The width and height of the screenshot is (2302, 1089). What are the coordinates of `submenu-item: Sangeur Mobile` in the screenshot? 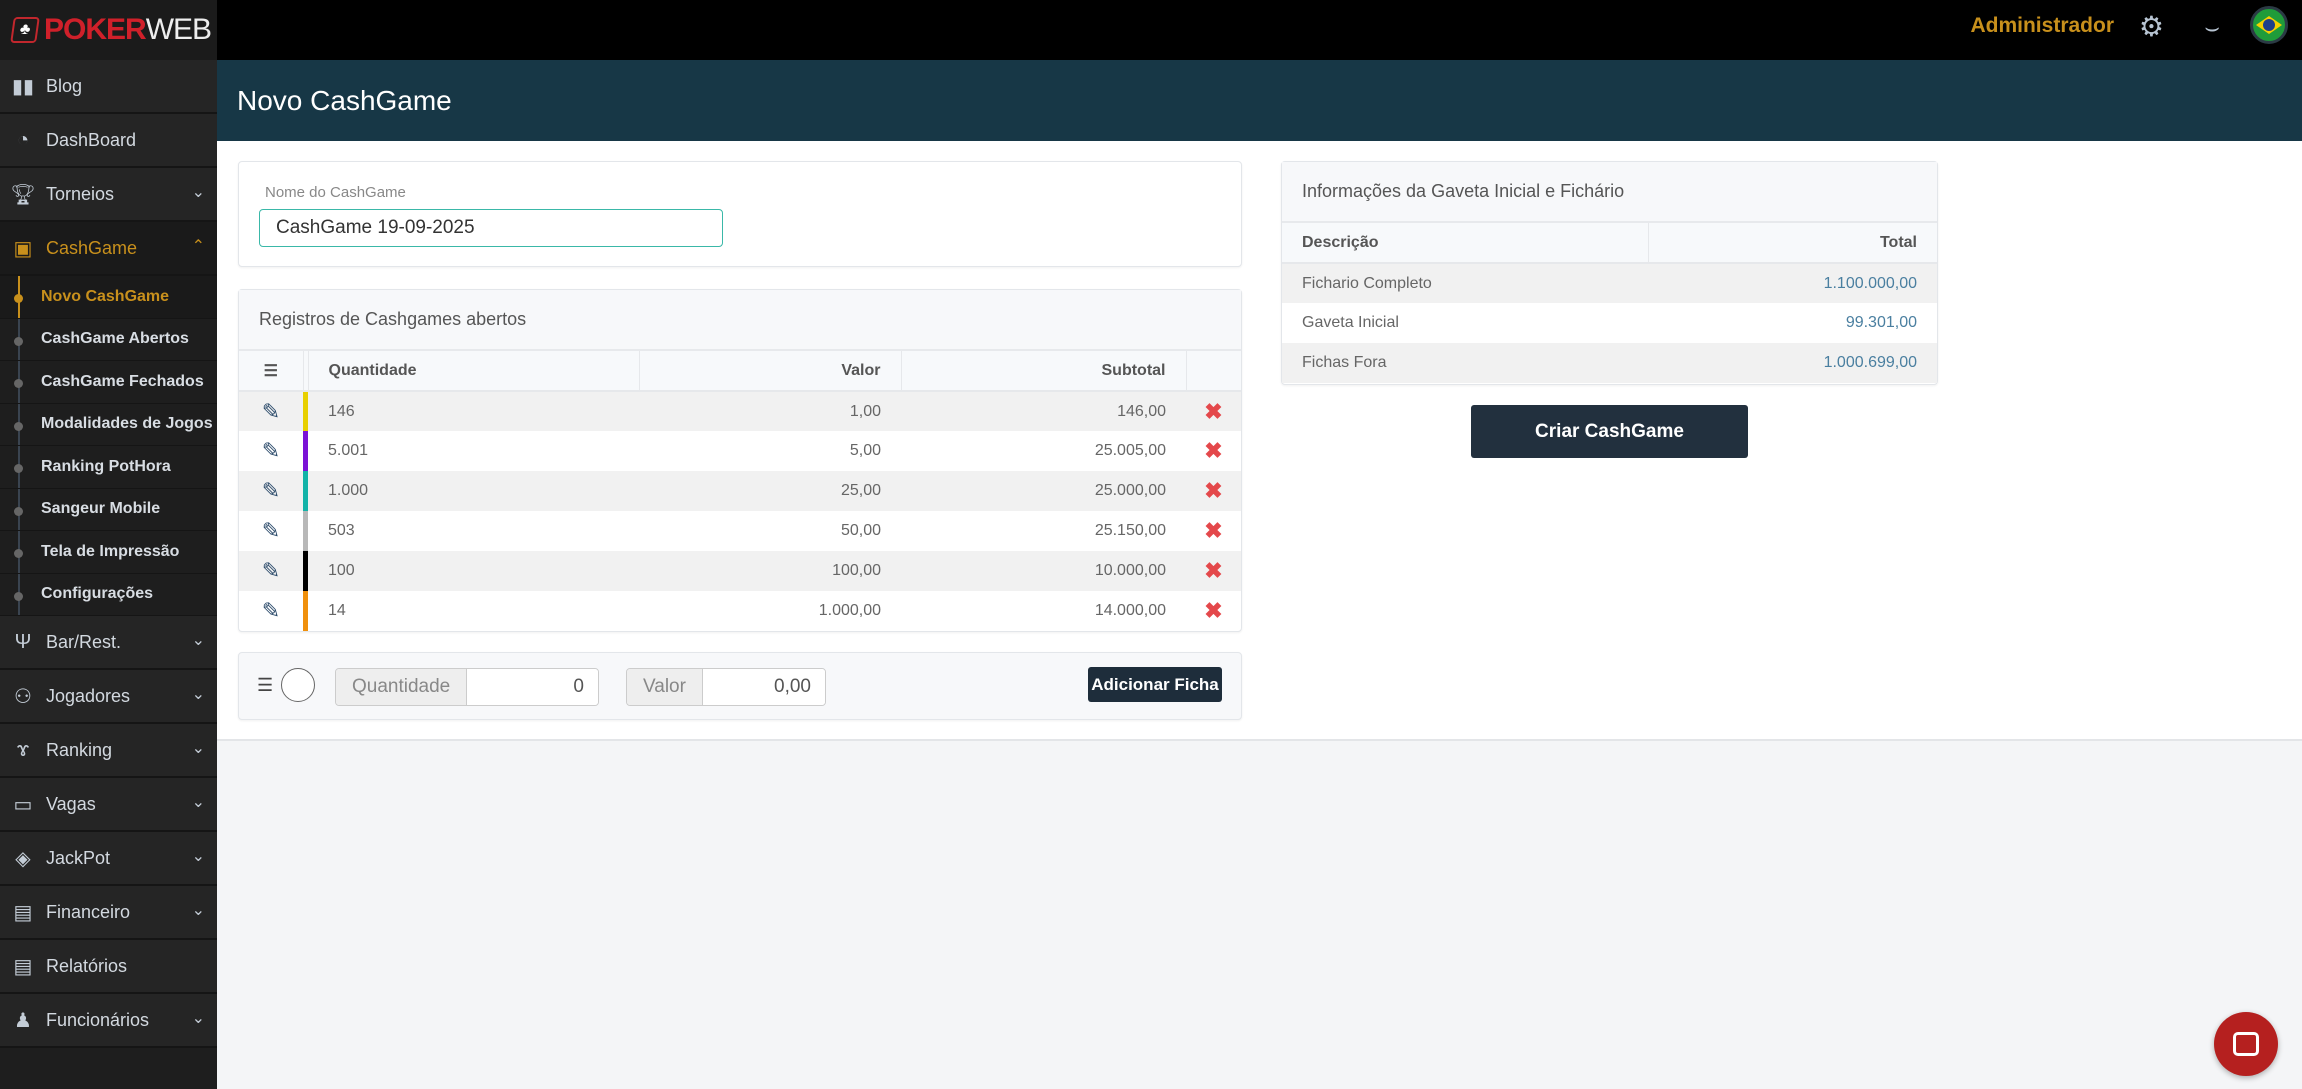 It's located at (108, 509).